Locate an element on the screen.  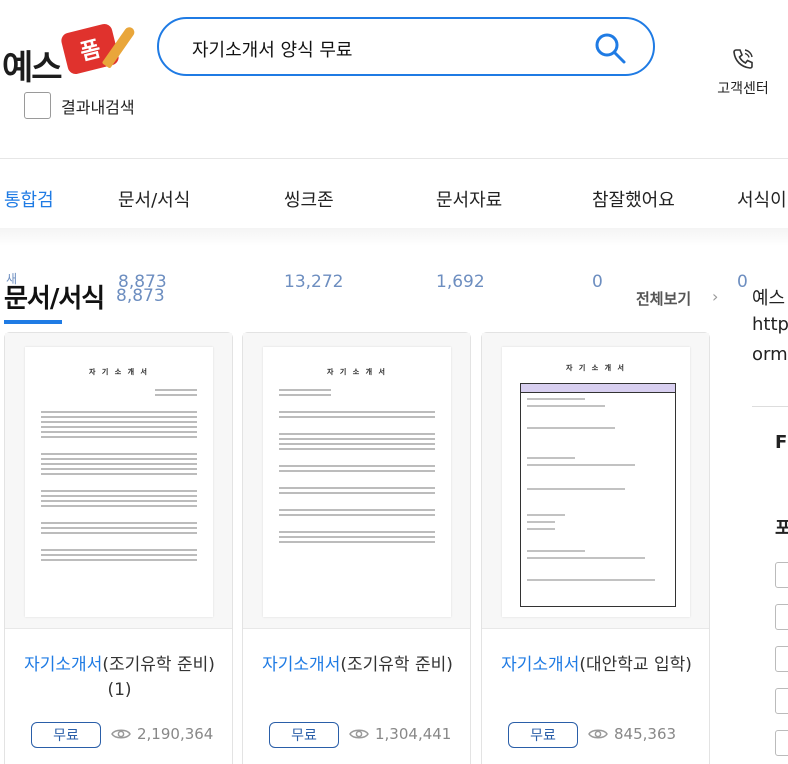
tab-count-thinkzone: 13,272 is located at coordinates (314, 282).